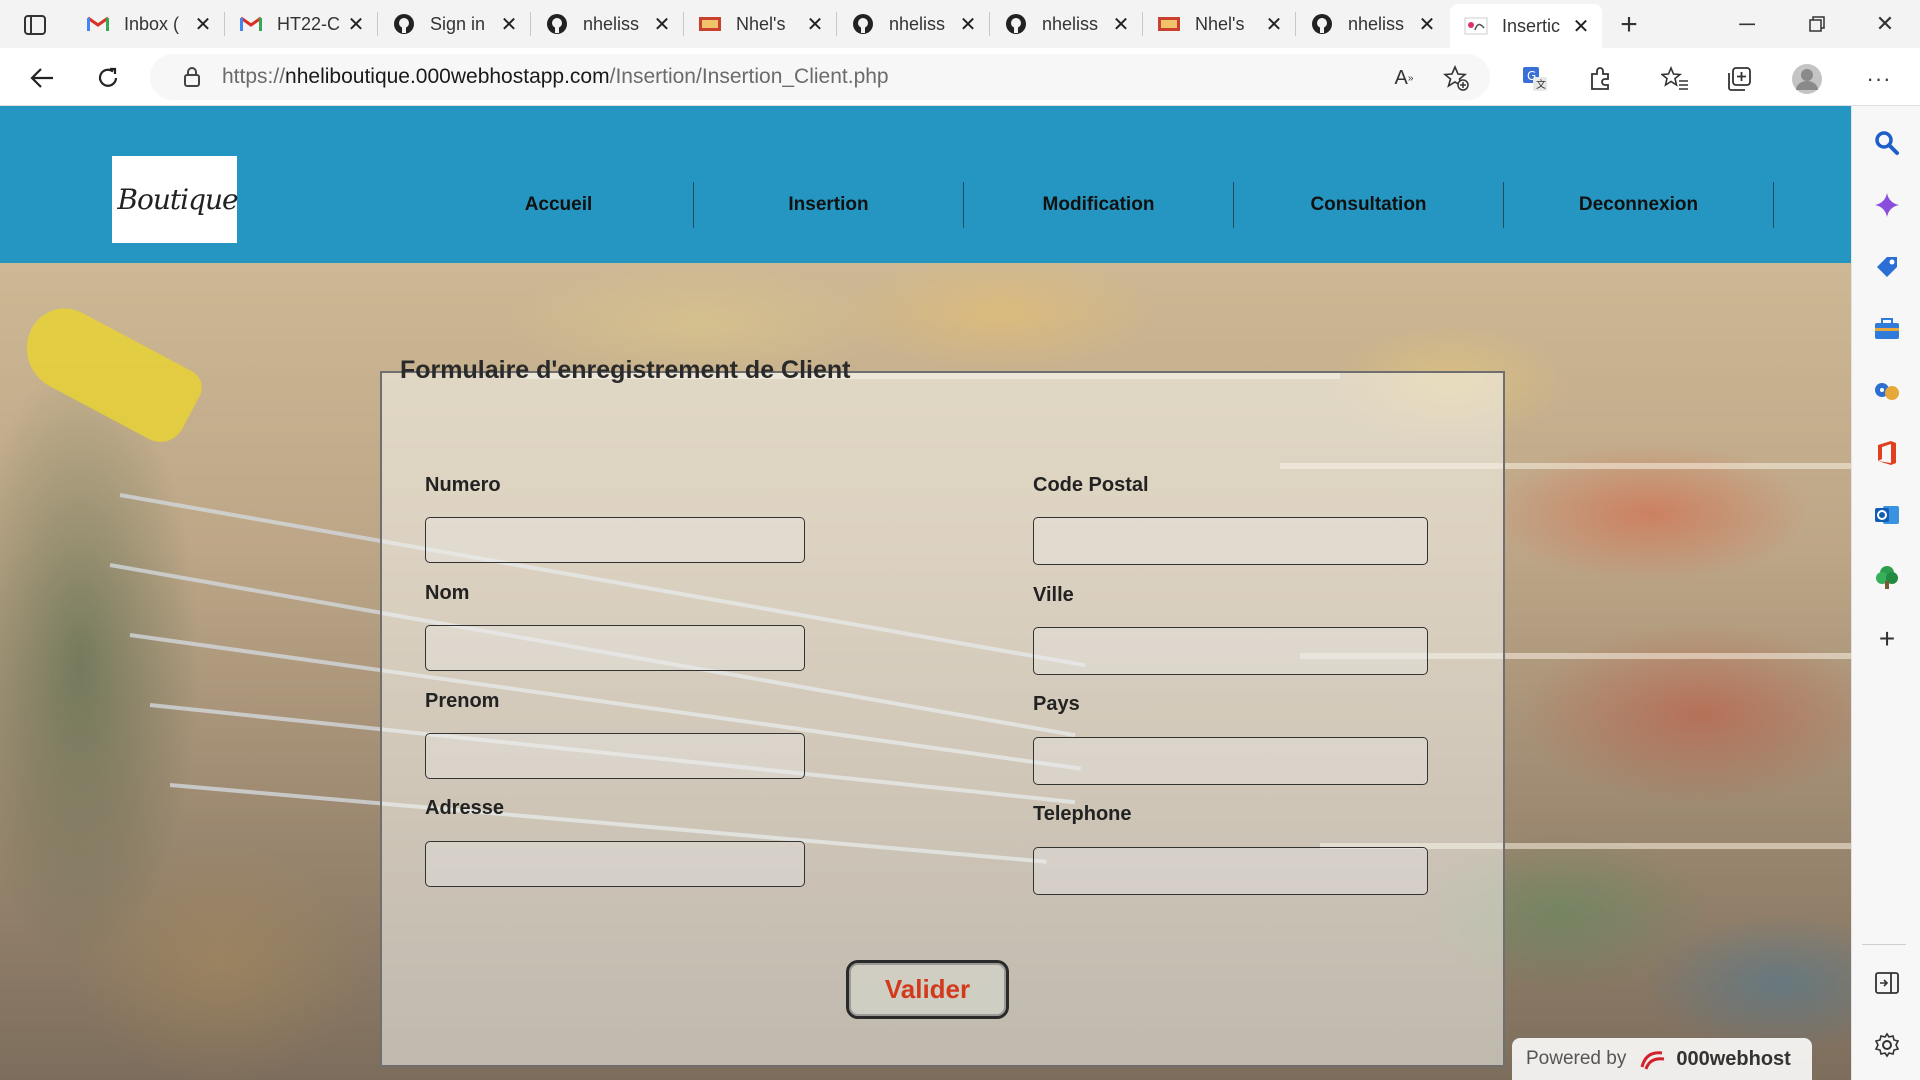  What do you see at coordinates (1887, 639) in the screenshot?
I see `add-sidebar-app-icon: +` at bounding box center [1887, 639].